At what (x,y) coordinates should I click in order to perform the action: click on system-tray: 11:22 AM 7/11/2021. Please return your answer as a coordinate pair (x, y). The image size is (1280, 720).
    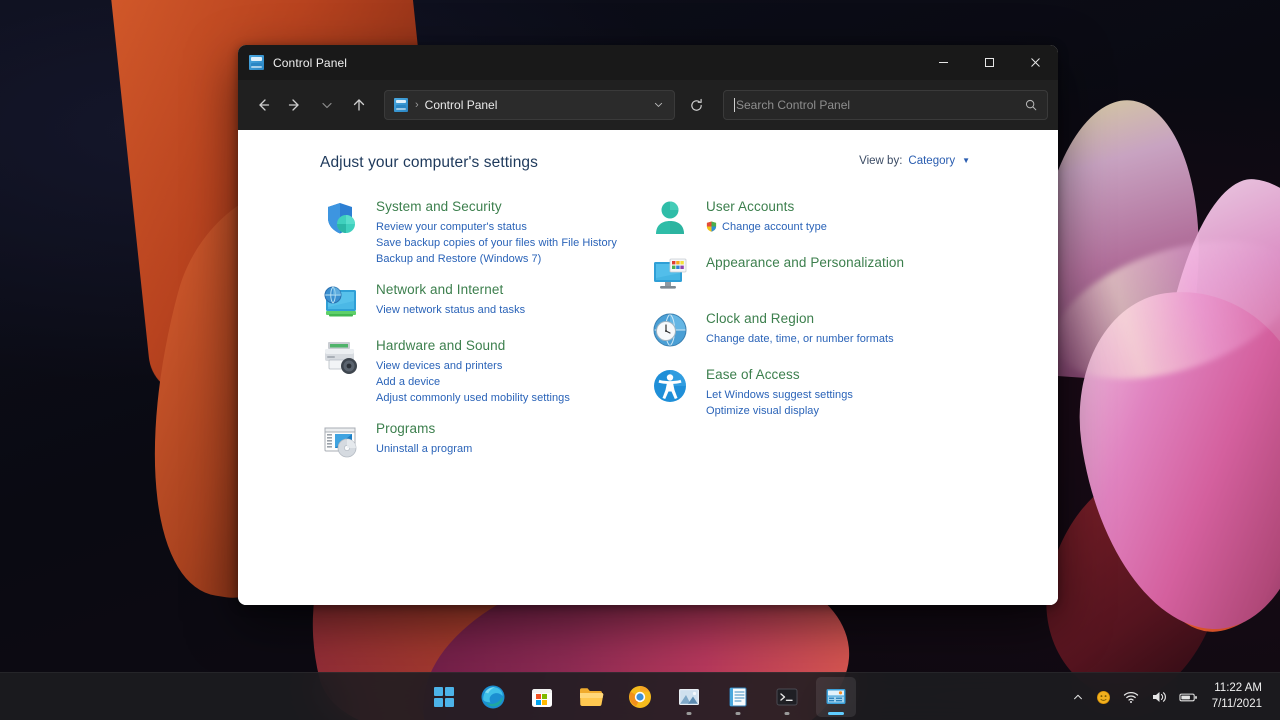
    Looking at the image, I should click on (1173, 696).